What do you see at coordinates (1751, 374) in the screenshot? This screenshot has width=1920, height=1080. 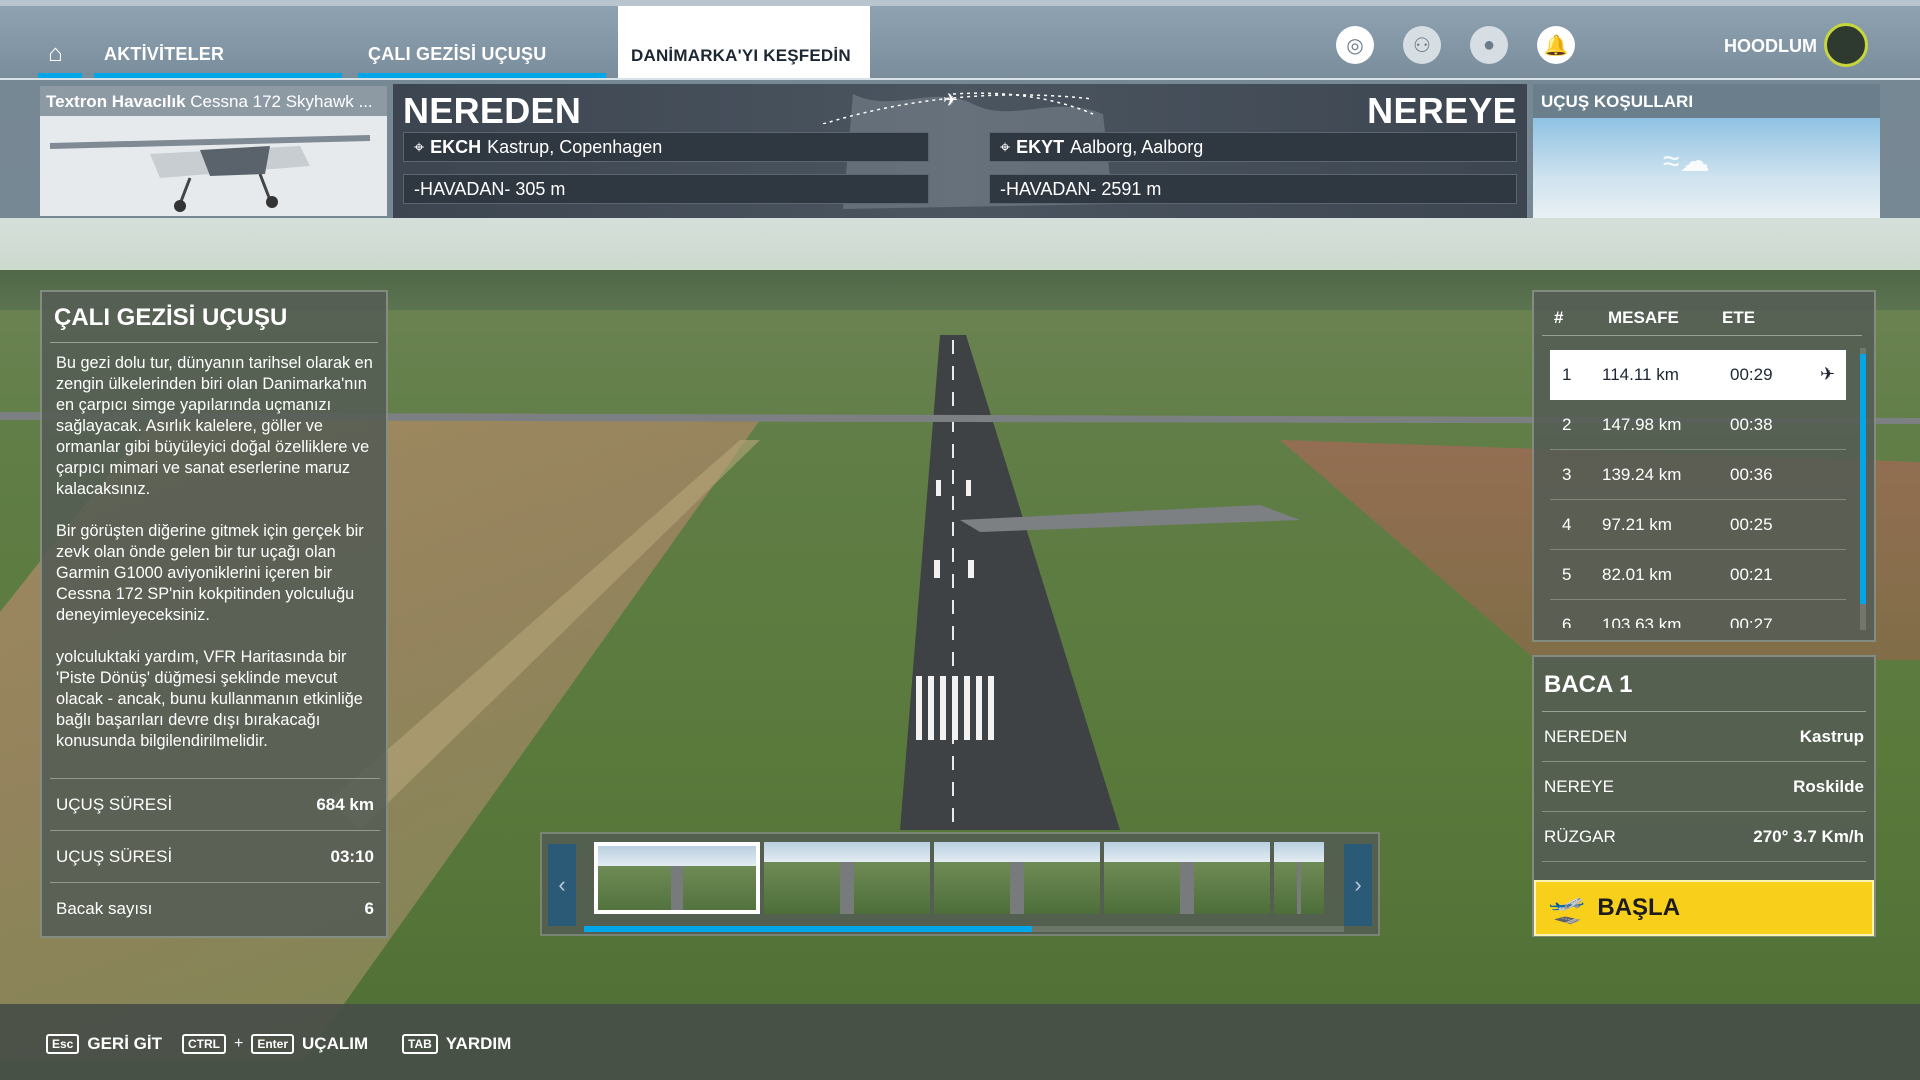 I see `leg-ete: 00:29` at bounding box center [1751, 374].